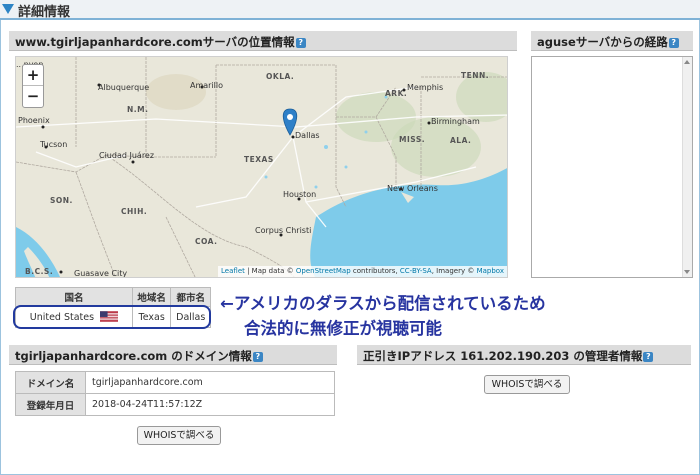 The image size is (700, 475). I want to click on scroll-down-arrow-icon, so click(687, 272).